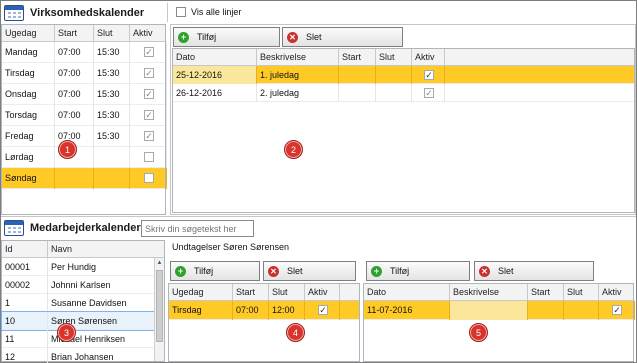 The height and width of the screenshot is (363, 637). I want to click on employee-row: 12 Brian Johansen, so click(78, 355).